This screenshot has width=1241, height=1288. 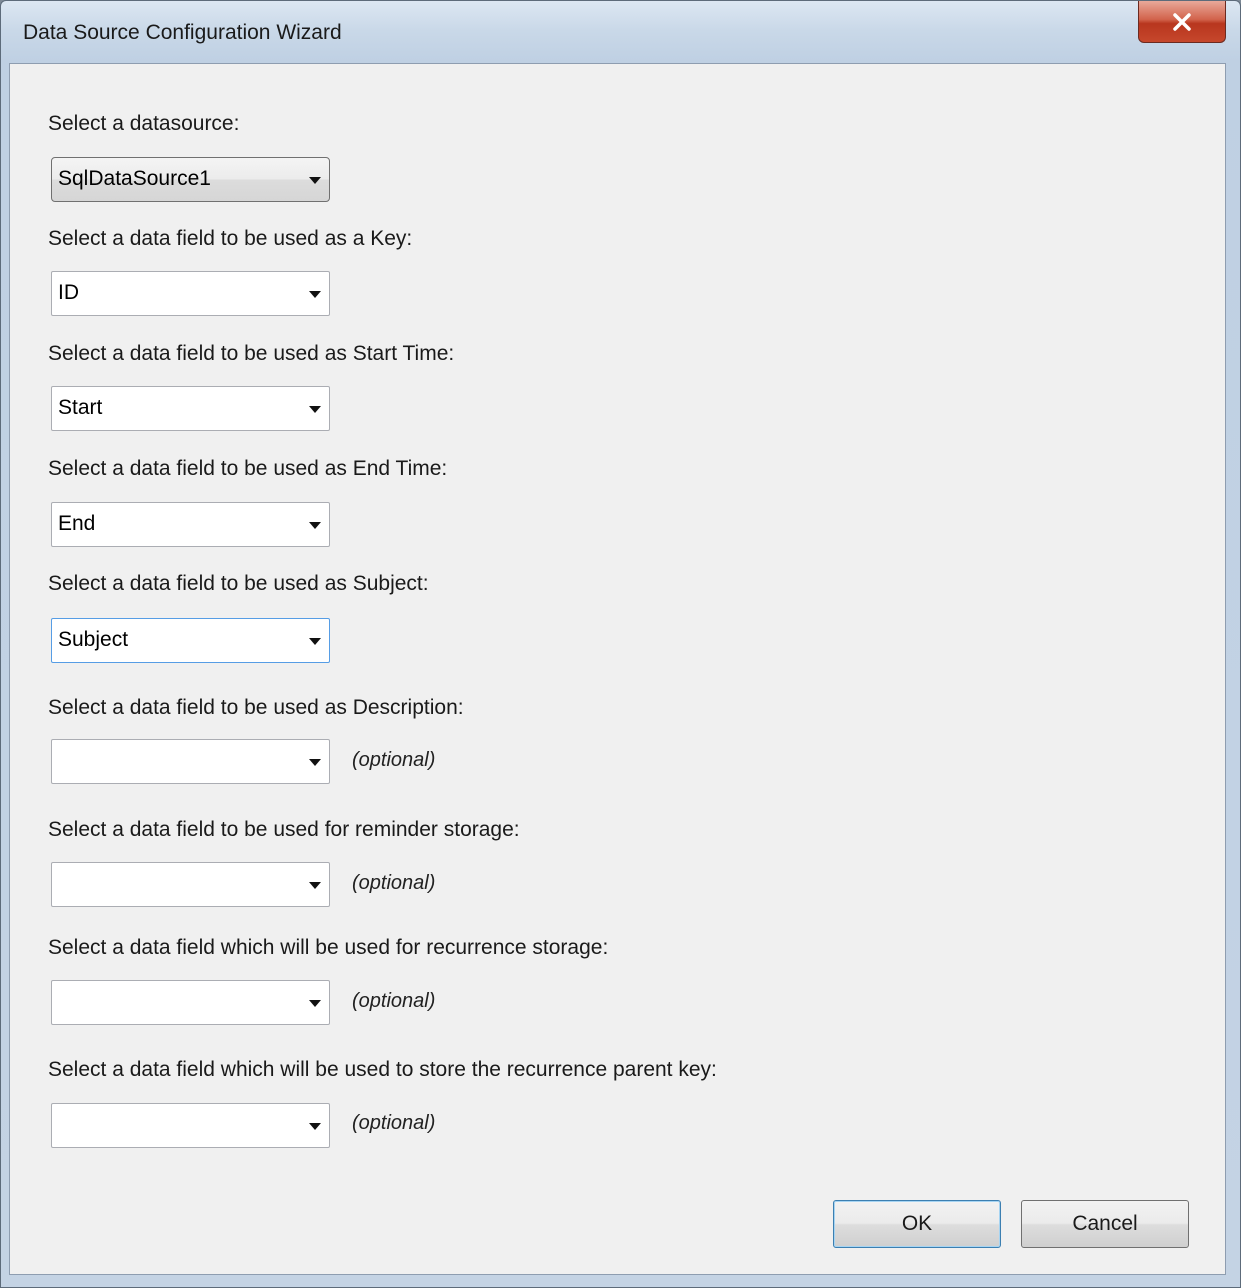 I want to click on key-field-select-value: ID, so click(x=68, y=292).